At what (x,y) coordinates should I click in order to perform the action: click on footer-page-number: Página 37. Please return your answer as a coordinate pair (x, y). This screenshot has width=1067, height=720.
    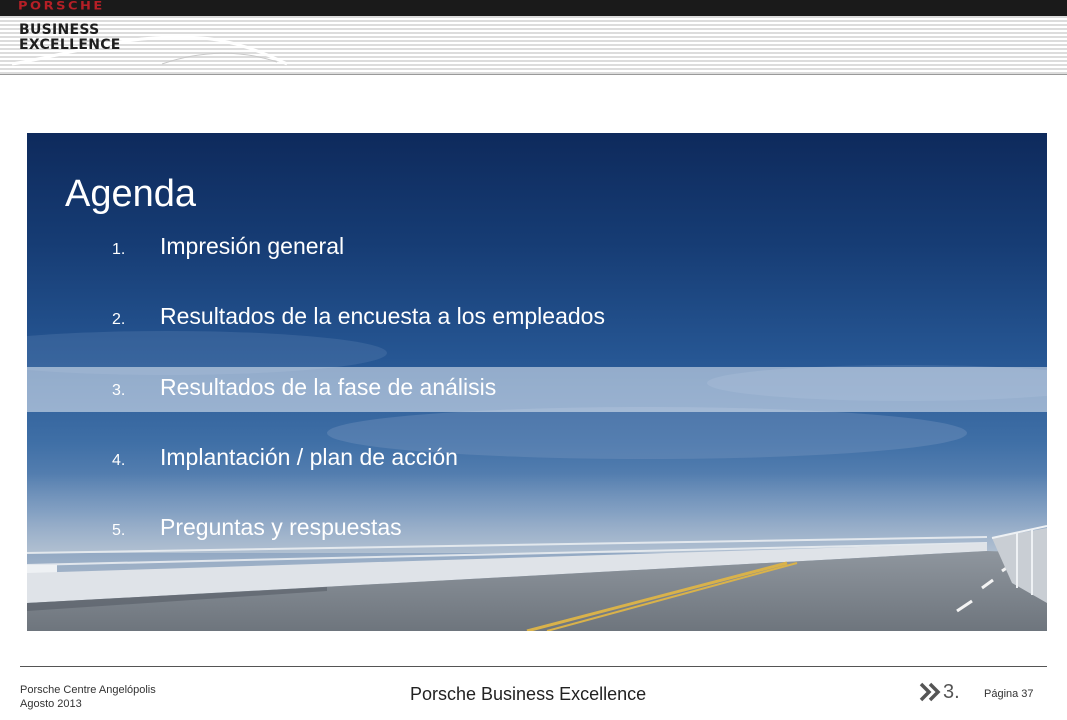
    Looking at the image, I should click on (1009, 694).